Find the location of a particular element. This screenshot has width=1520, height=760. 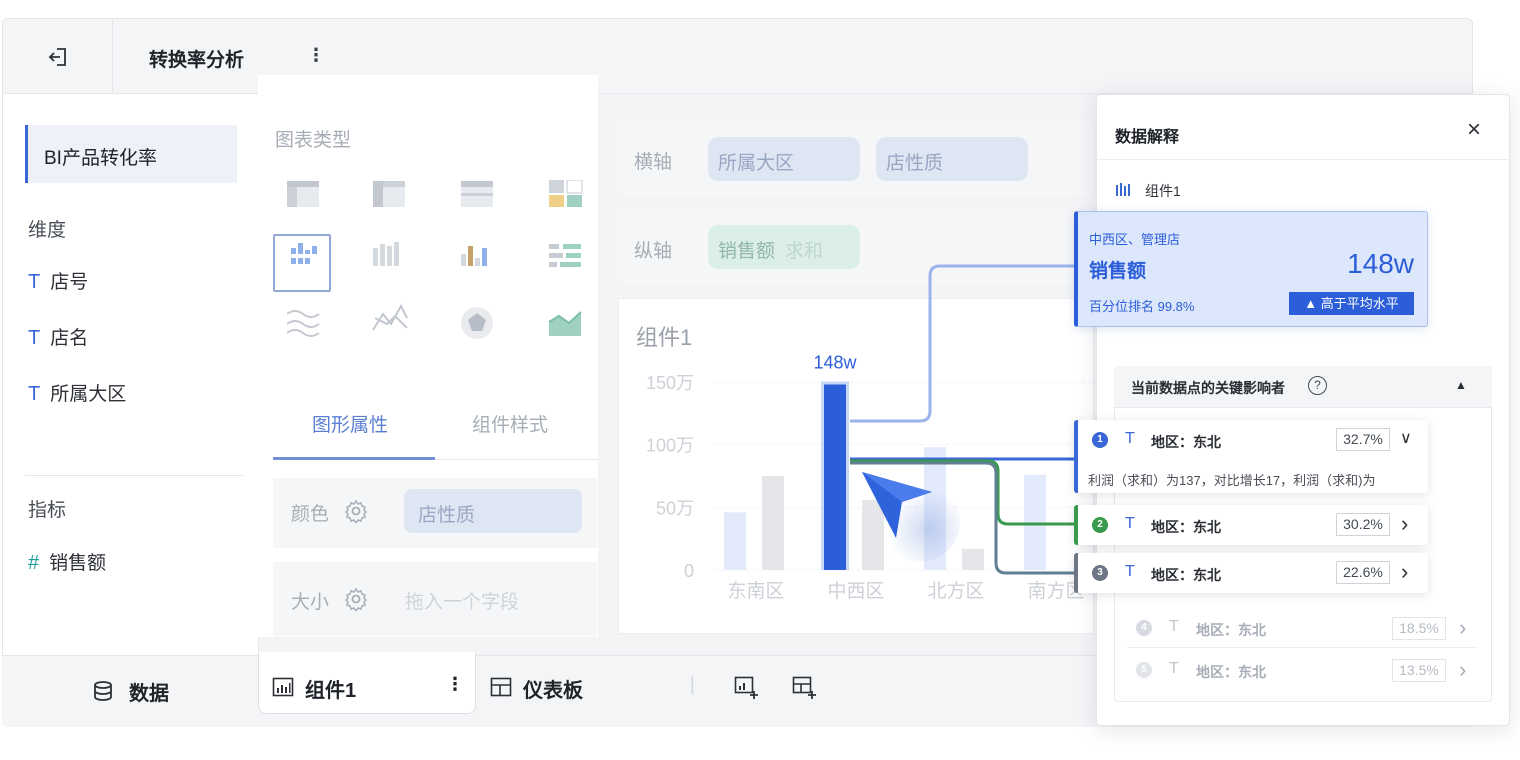

radar-chart-icon is located at coordinates (477, 323).